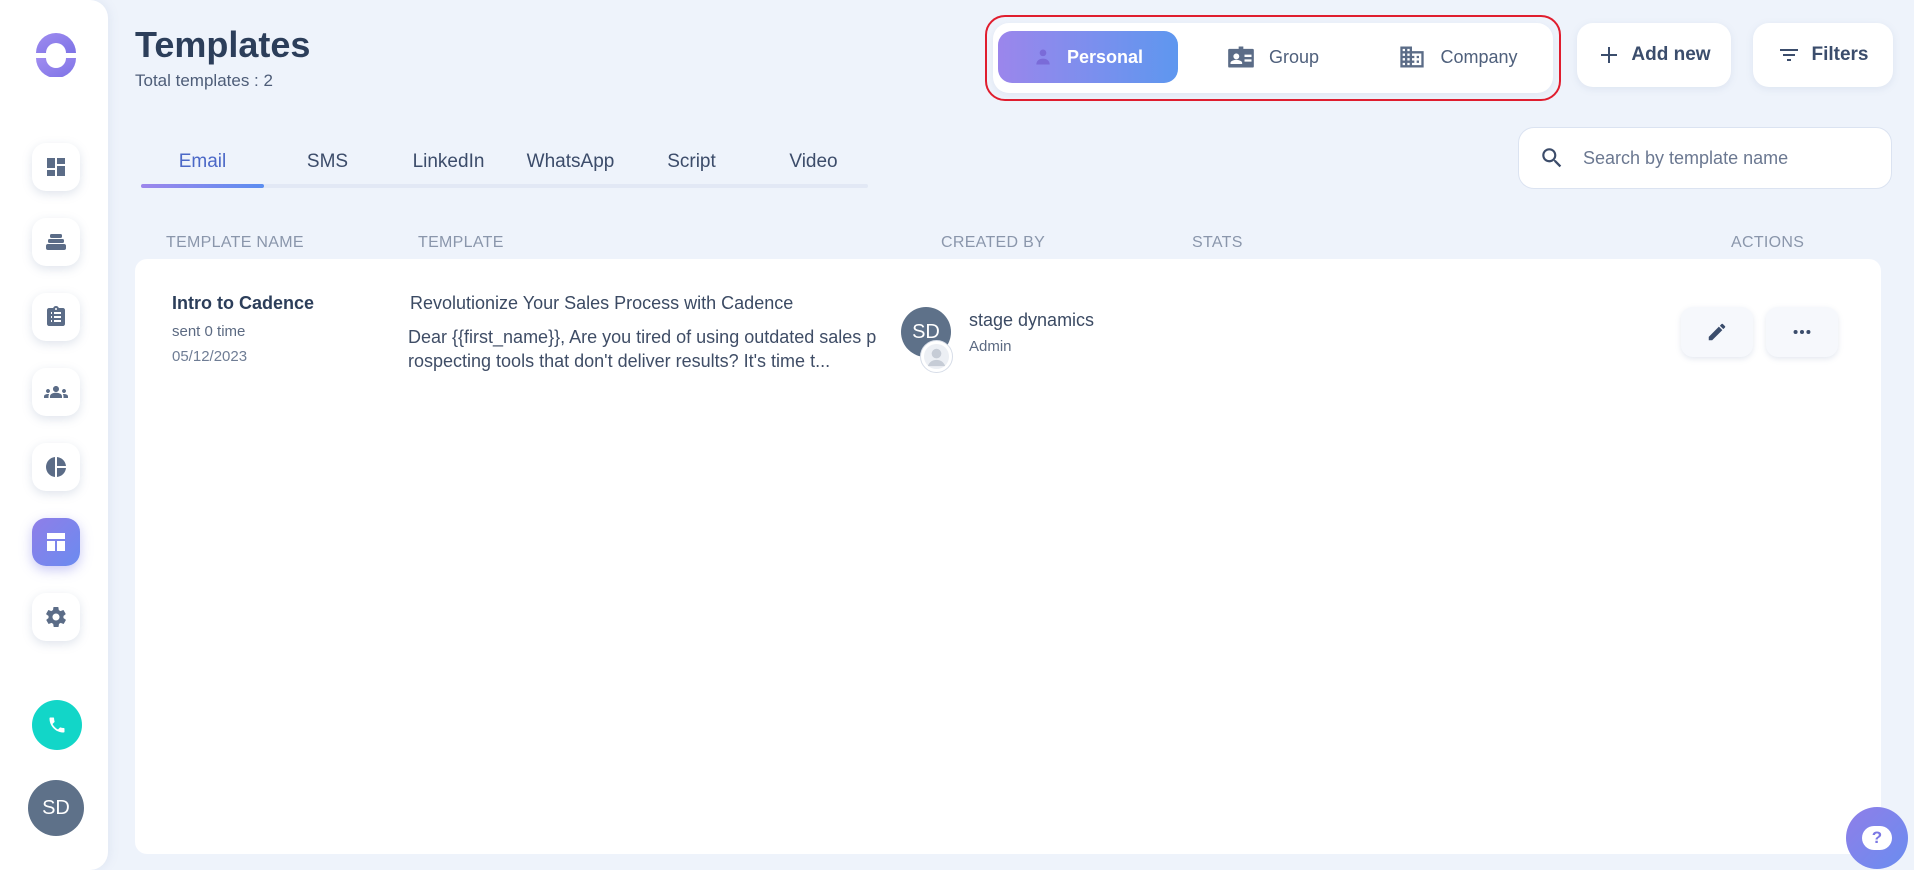 This screenshot has width=1914, height=870. What do you see at coordinates (1412, 57) in the screenshot?
I see `building-icon` at bounding box center [1412, 57].